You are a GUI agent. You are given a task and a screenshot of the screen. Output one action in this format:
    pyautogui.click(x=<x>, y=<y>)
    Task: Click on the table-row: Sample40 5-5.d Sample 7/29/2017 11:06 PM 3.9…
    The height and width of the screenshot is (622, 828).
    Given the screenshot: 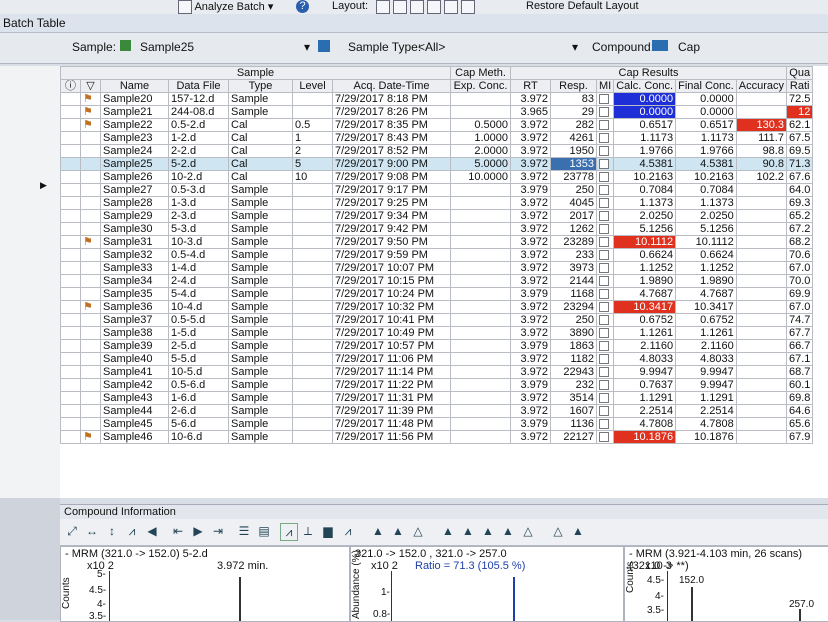 What is the action you would take?
    pyautogui.click(x=437, y=359)
    